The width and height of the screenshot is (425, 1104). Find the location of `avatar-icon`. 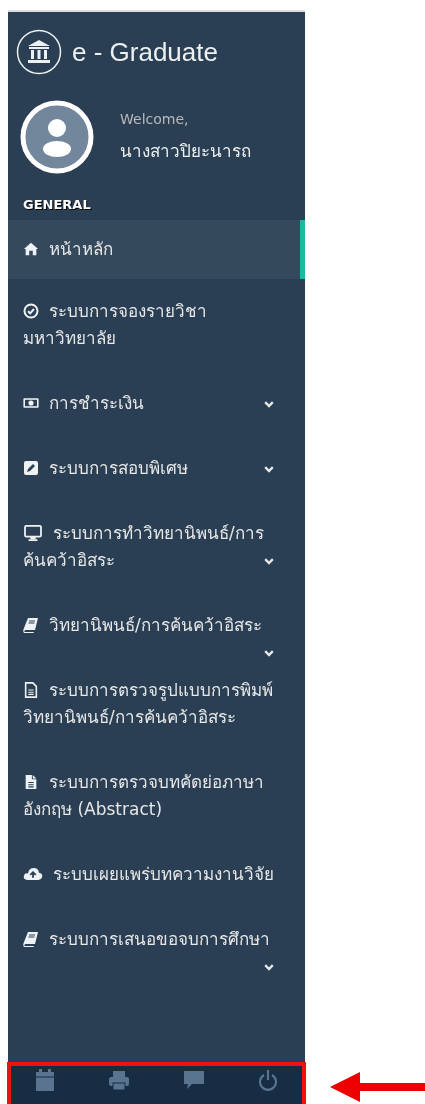

avatar-icon is located at coordinates (57, 137).